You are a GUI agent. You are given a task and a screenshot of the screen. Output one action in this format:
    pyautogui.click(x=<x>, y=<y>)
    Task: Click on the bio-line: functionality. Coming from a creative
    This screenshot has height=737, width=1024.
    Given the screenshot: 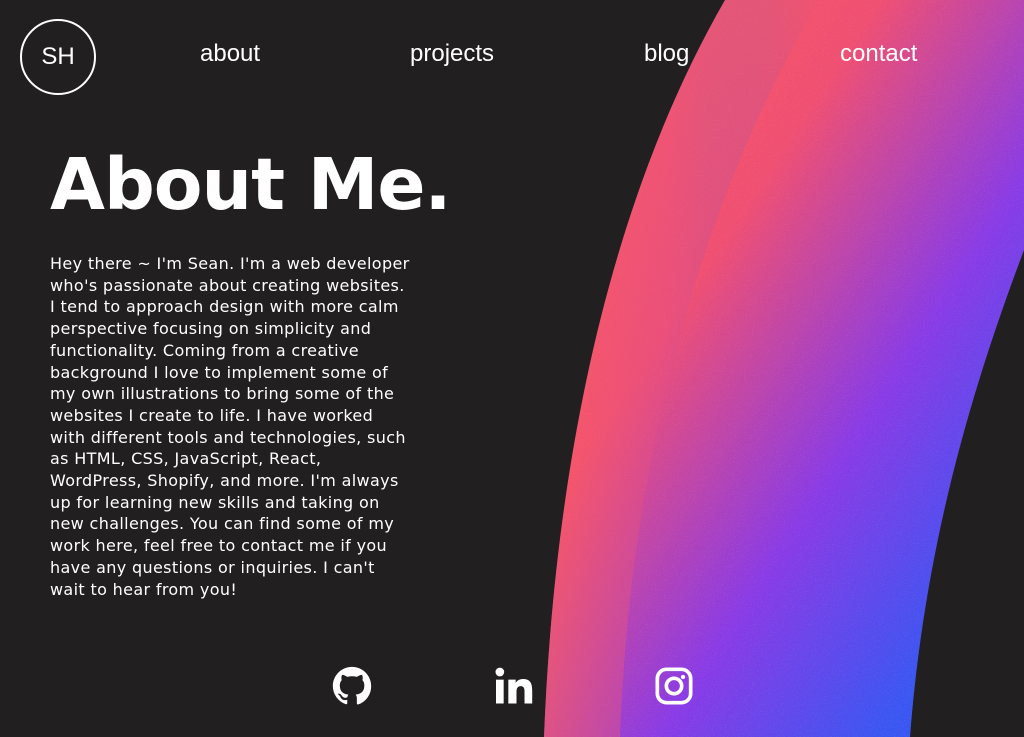 What is the action you would take?
    pyautogui.click(x=204, y=350)
    